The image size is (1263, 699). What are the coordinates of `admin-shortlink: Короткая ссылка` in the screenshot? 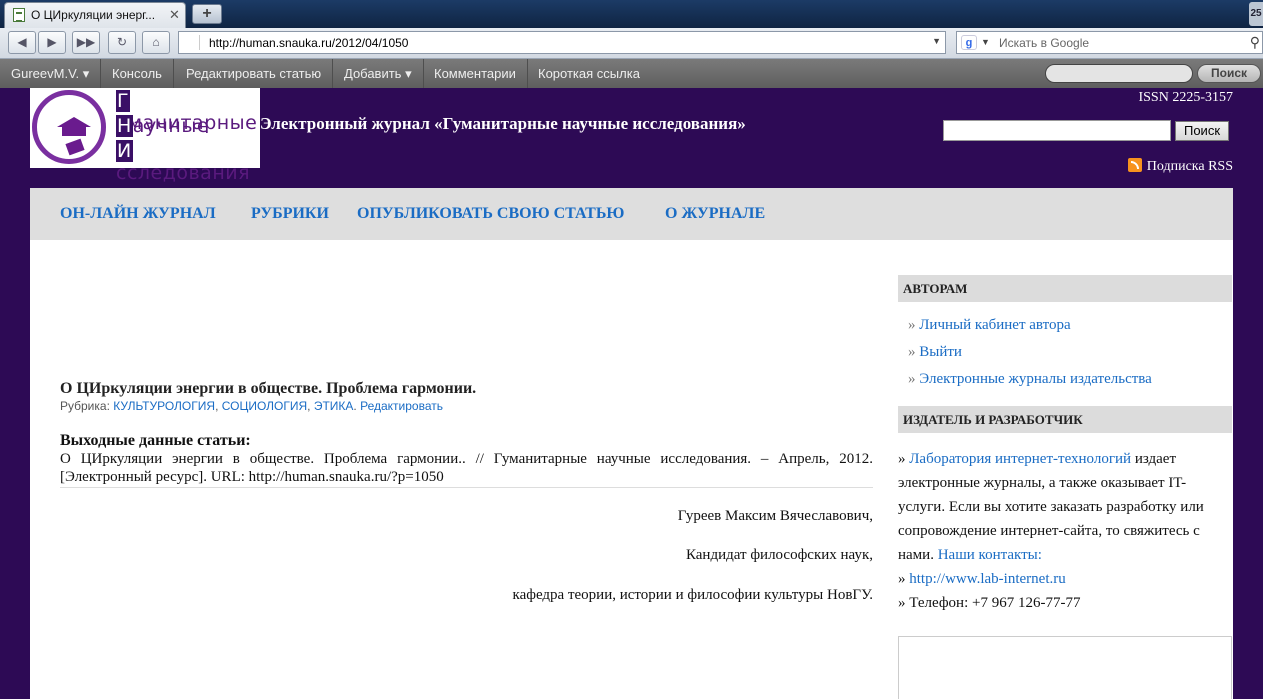 It's located at (589, 73).